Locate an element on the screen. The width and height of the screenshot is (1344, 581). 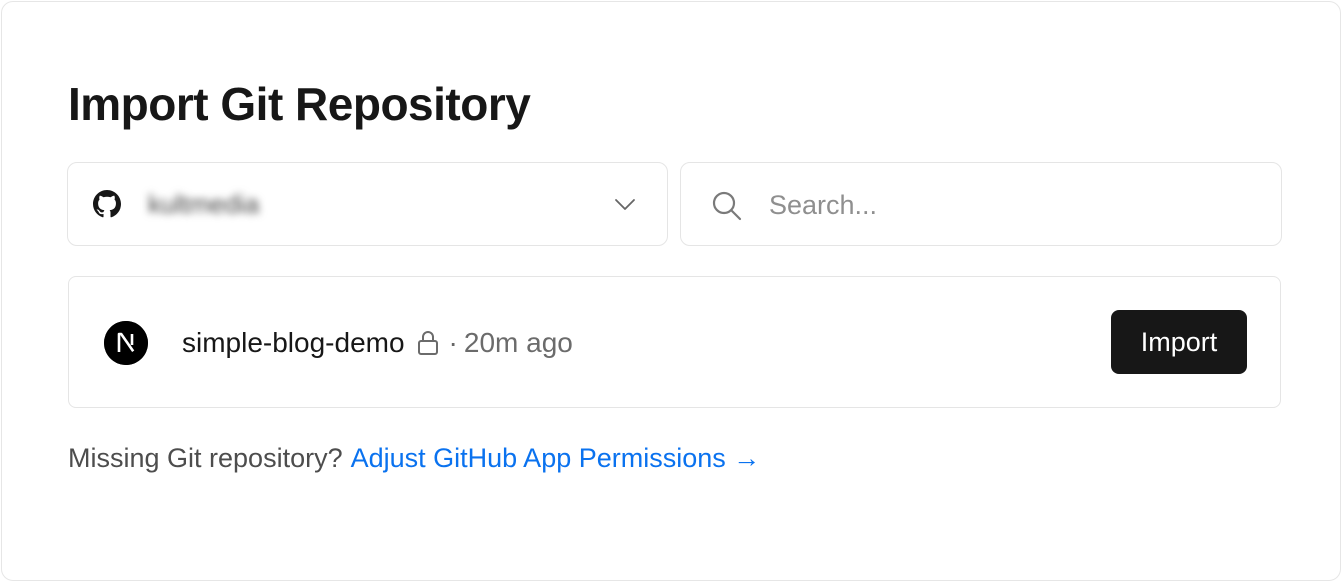
account-scope-select: kultmedia is located at coordinates (367, 204).